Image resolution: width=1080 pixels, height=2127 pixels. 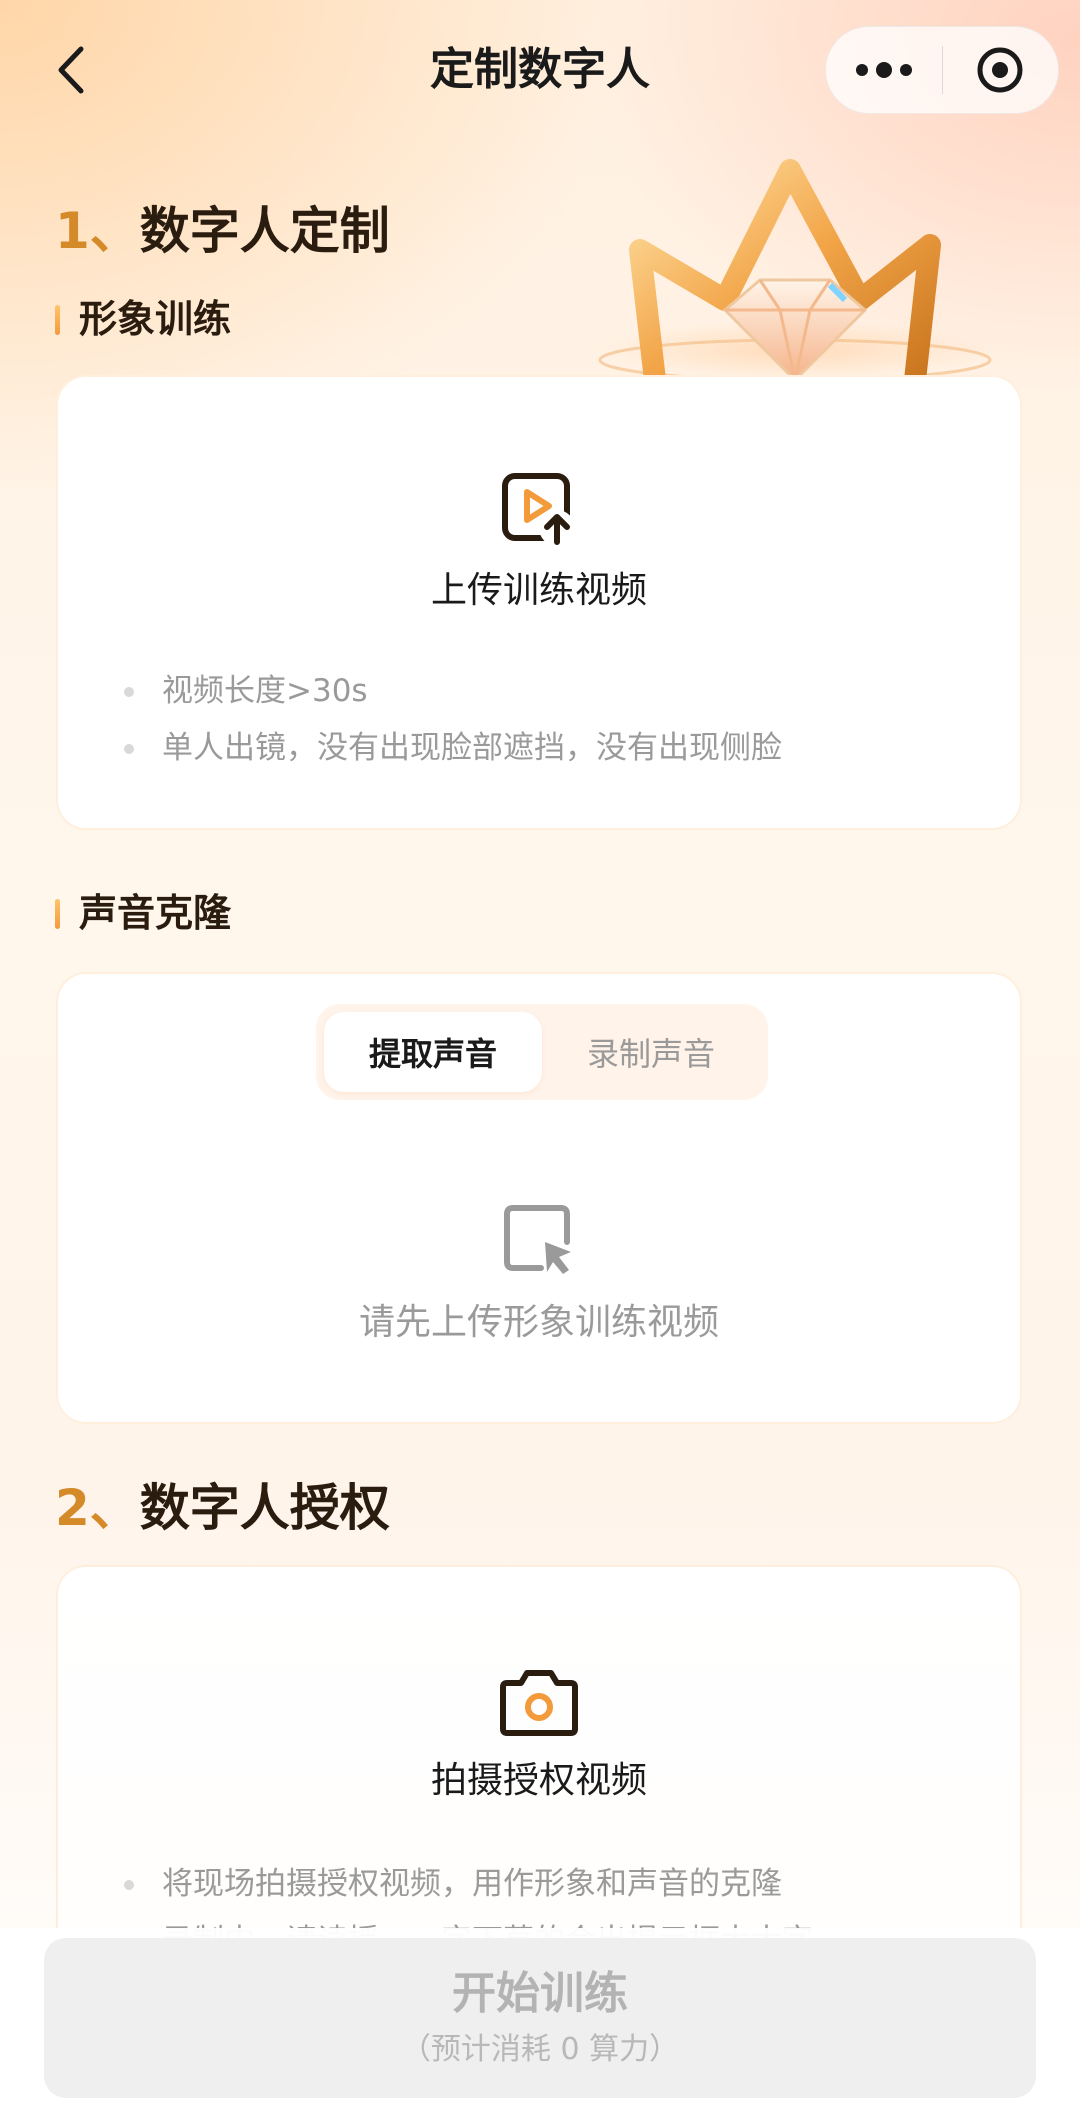 I want to click on list-item: 视频长度>30s, so click(x=453, y=691).